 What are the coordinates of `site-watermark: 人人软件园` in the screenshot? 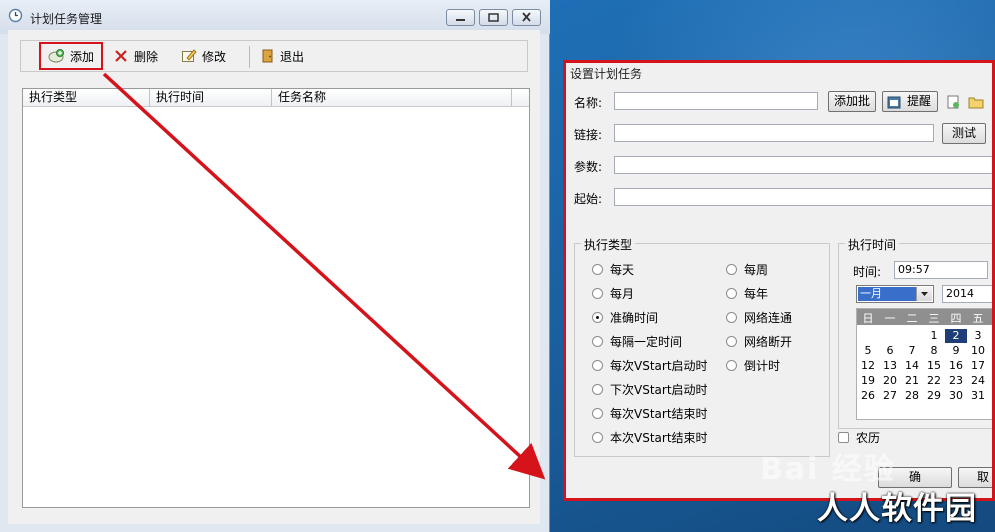 It's located at (897, 509).